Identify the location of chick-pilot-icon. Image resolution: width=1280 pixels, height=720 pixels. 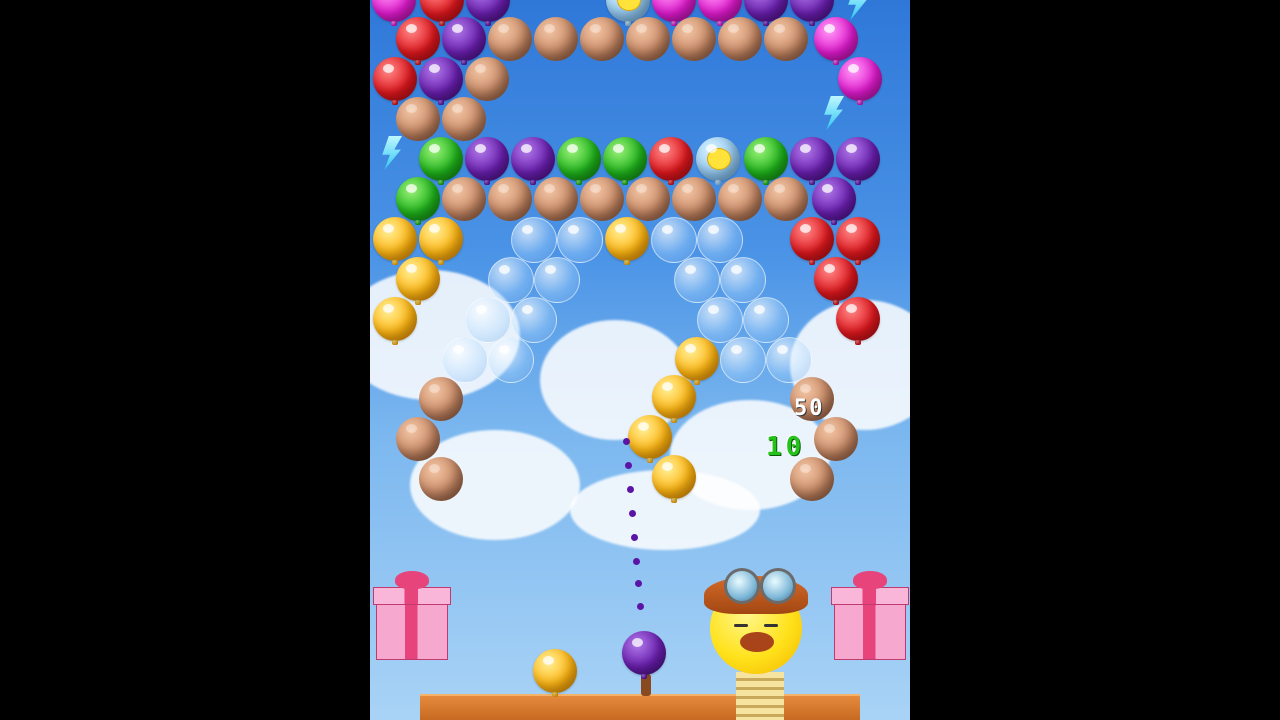
(756, 621).